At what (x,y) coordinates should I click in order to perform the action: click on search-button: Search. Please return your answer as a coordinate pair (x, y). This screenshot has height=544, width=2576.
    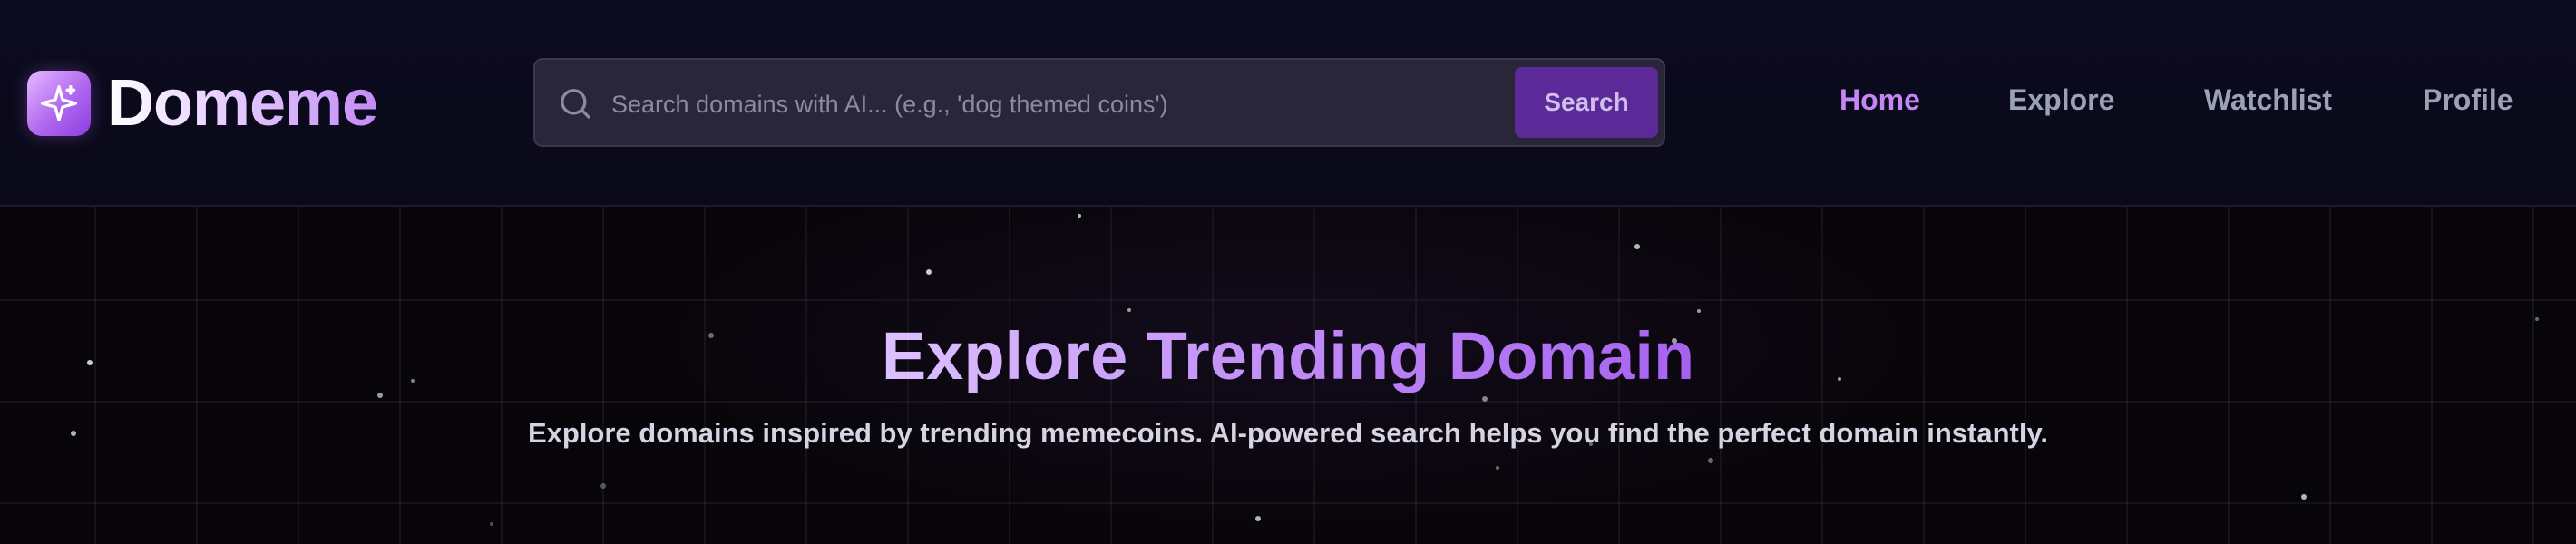
    Looking at the image, I should click on (1586, 102).